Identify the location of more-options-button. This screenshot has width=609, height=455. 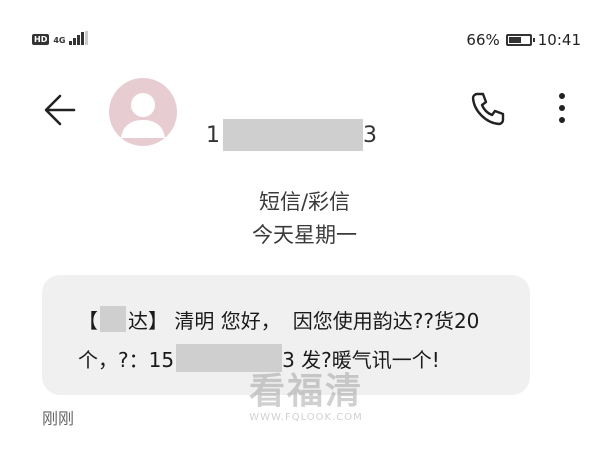
(562, 108).